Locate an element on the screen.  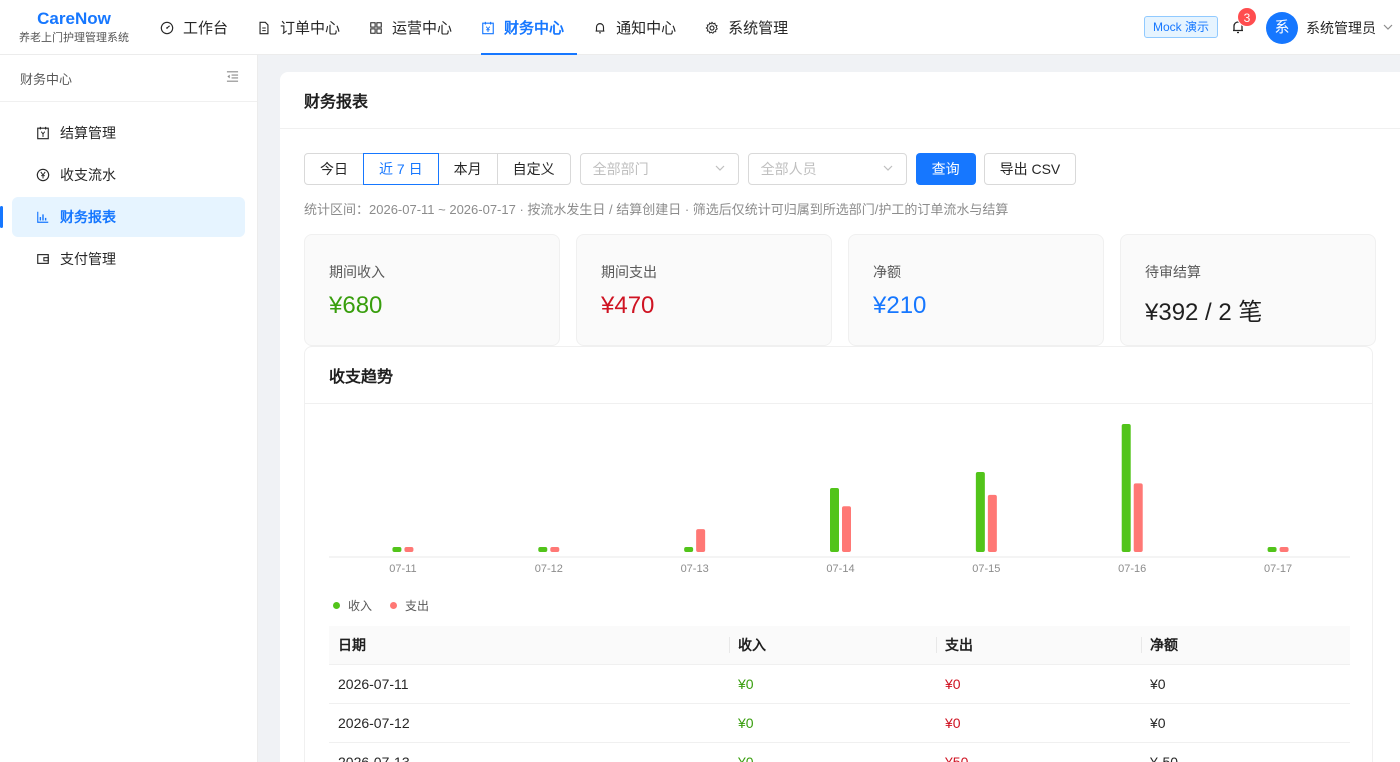
col-expense: 支出 is located at coordinates (1038, 645).